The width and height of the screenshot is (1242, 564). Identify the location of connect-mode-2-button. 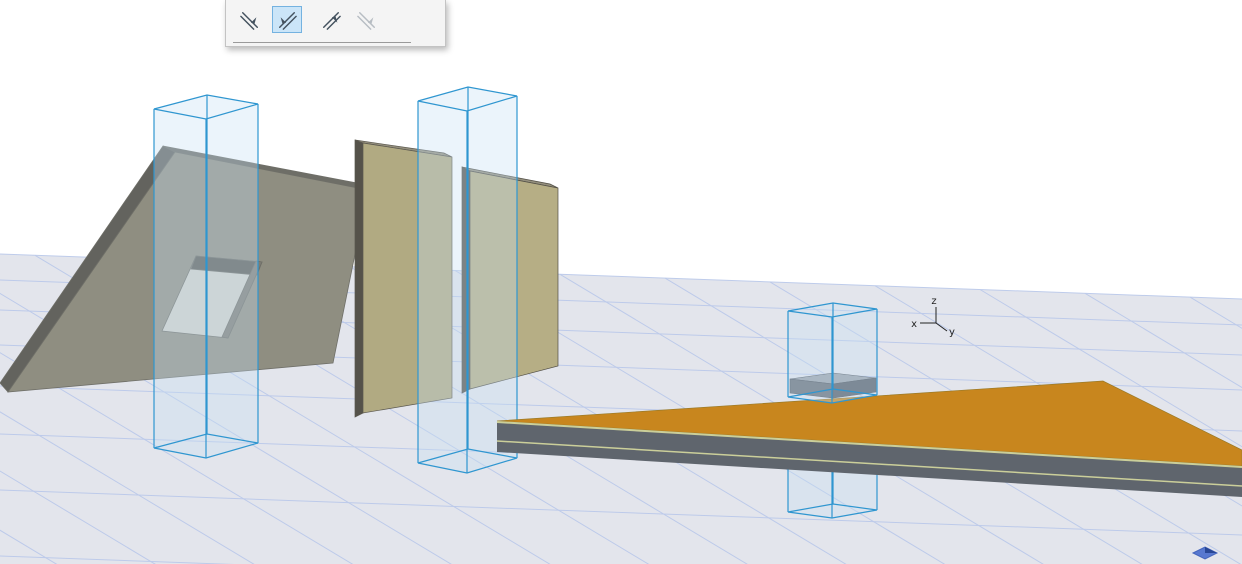
(287, 19).